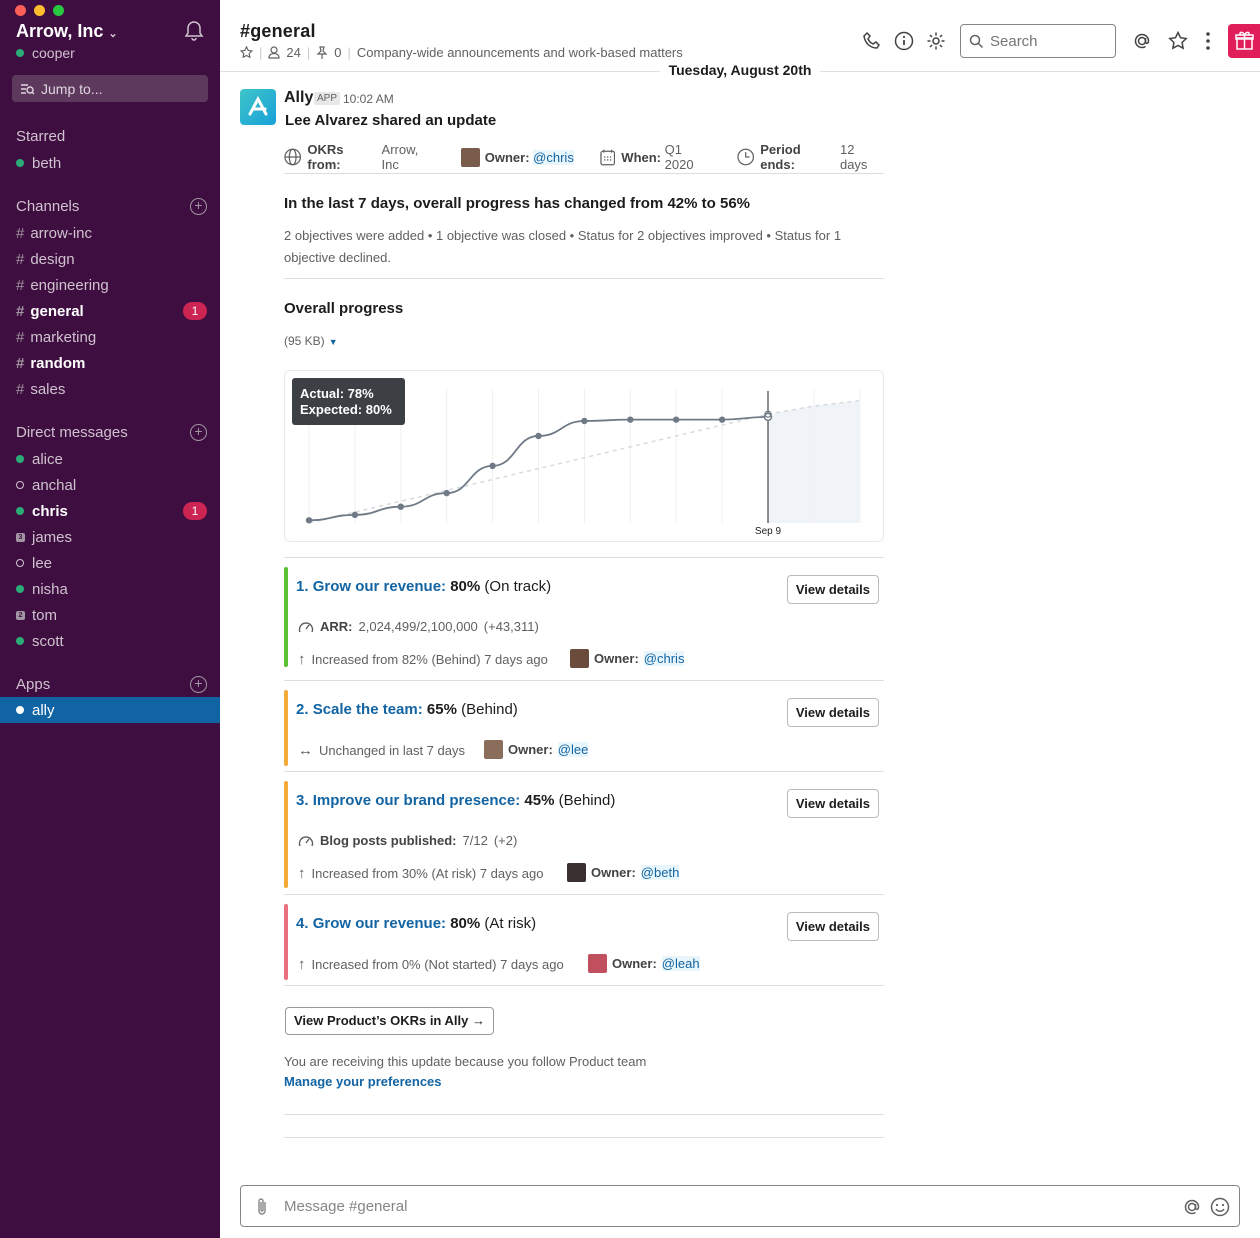 The height and width of the screenshot is (1238, 1260). What do you see at coordinates (52, 259) in the screenshot?
I see `sidebar-item-label: design` at bounding box center [52, 259].